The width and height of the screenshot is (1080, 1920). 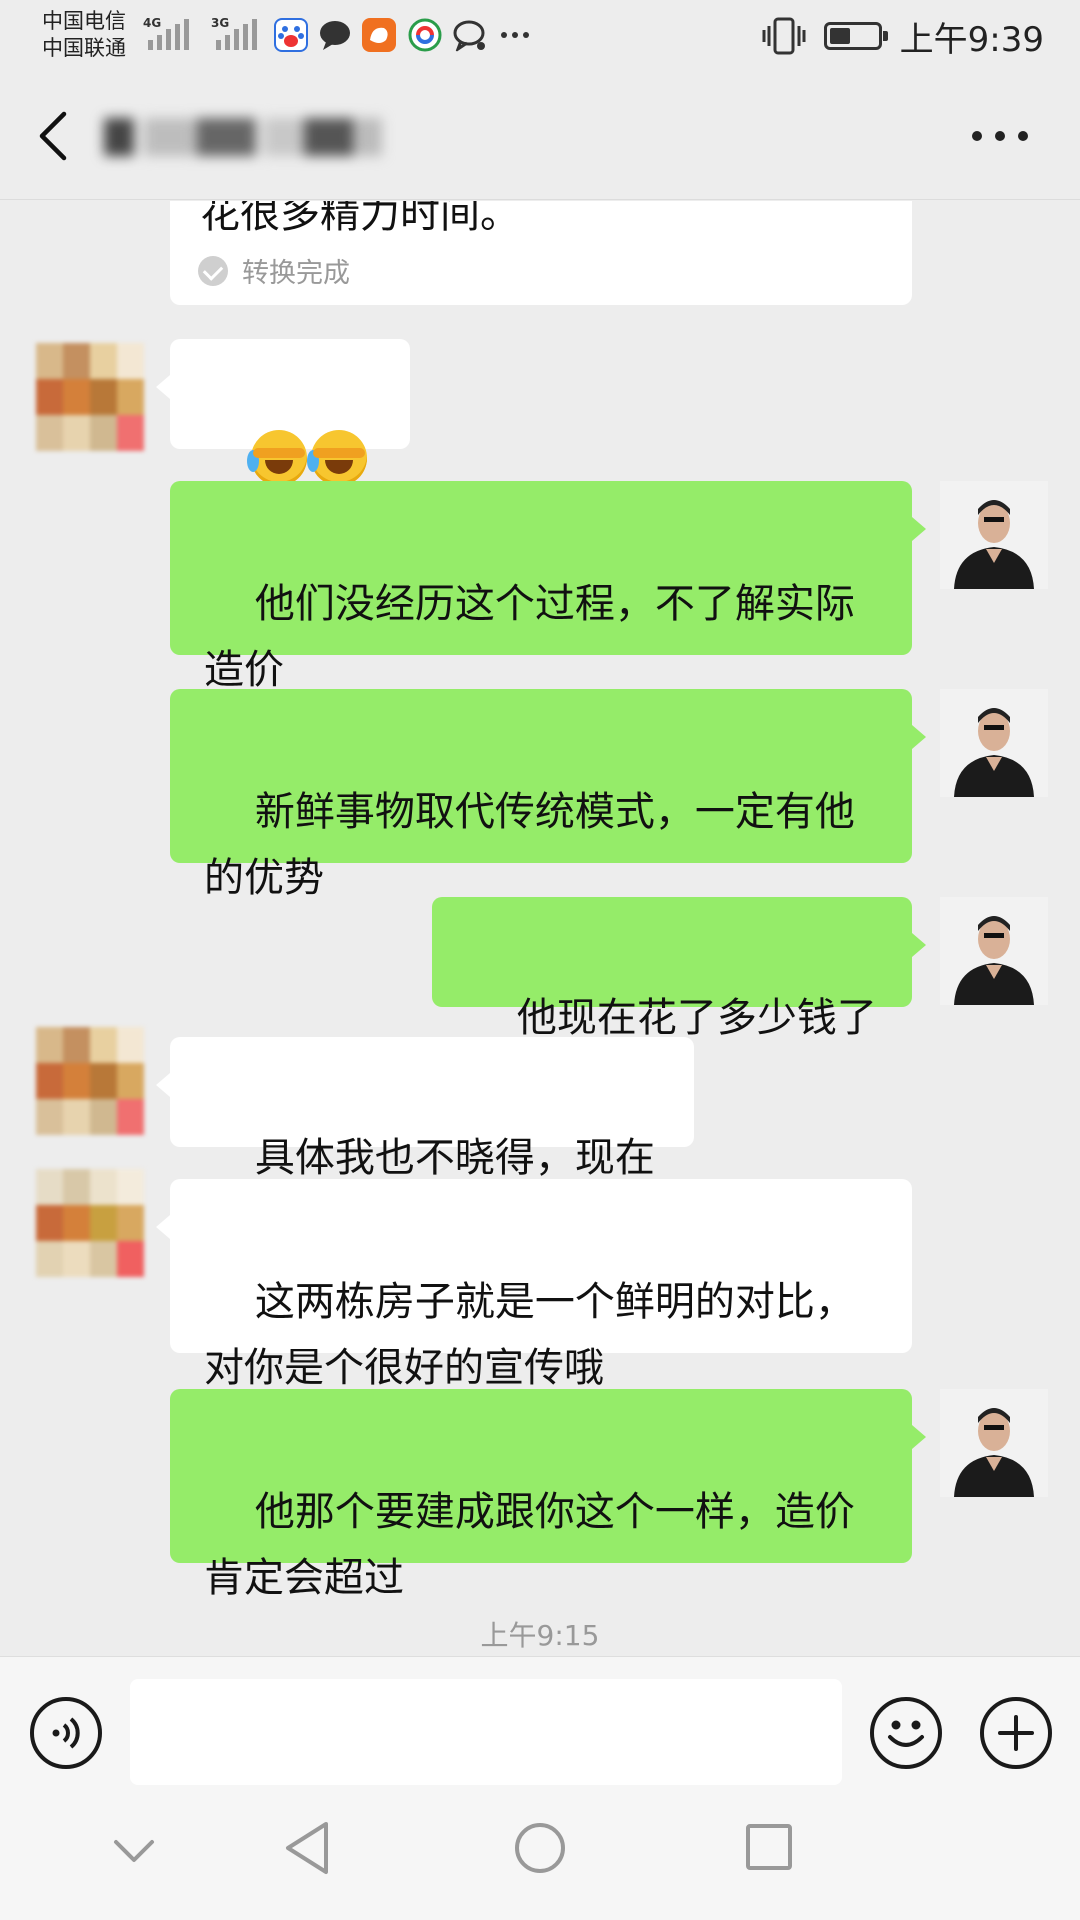 What do you see at coordinates (529, 637) in the screenshot?
I see `message-text: 他们没经历这个过程，不了解实际 造价` at bounding box center [529, 637].